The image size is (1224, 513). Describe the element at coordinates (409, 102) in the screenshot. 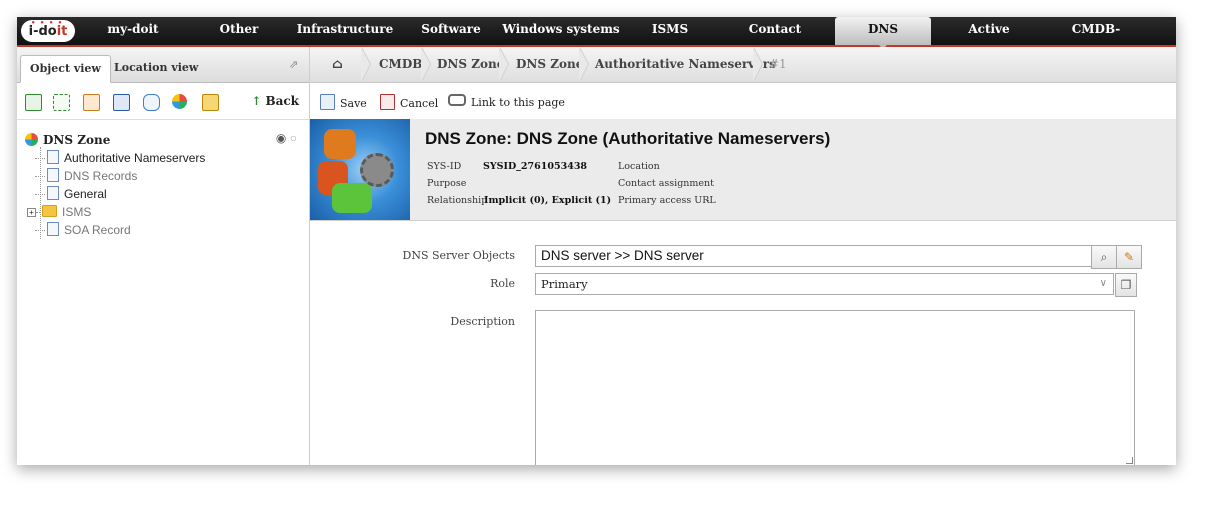

I see `cancel-button: Cancel` at that location.